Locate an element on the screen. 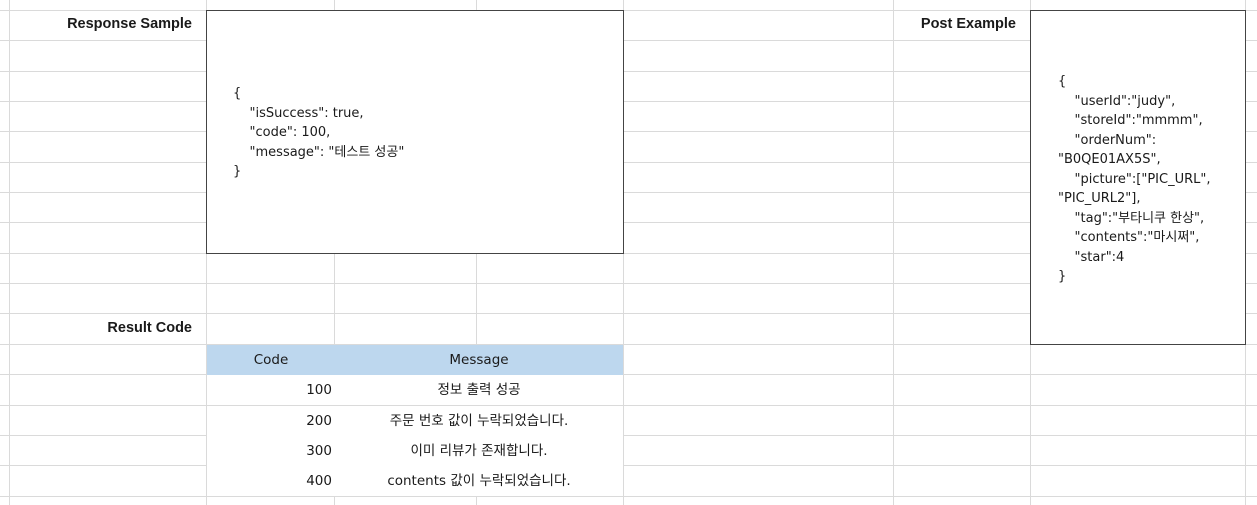 The image size is (1257, 505). table-row-message: 주문 번호 값이 누락되었습니다. is located at coordinates (479, 421).